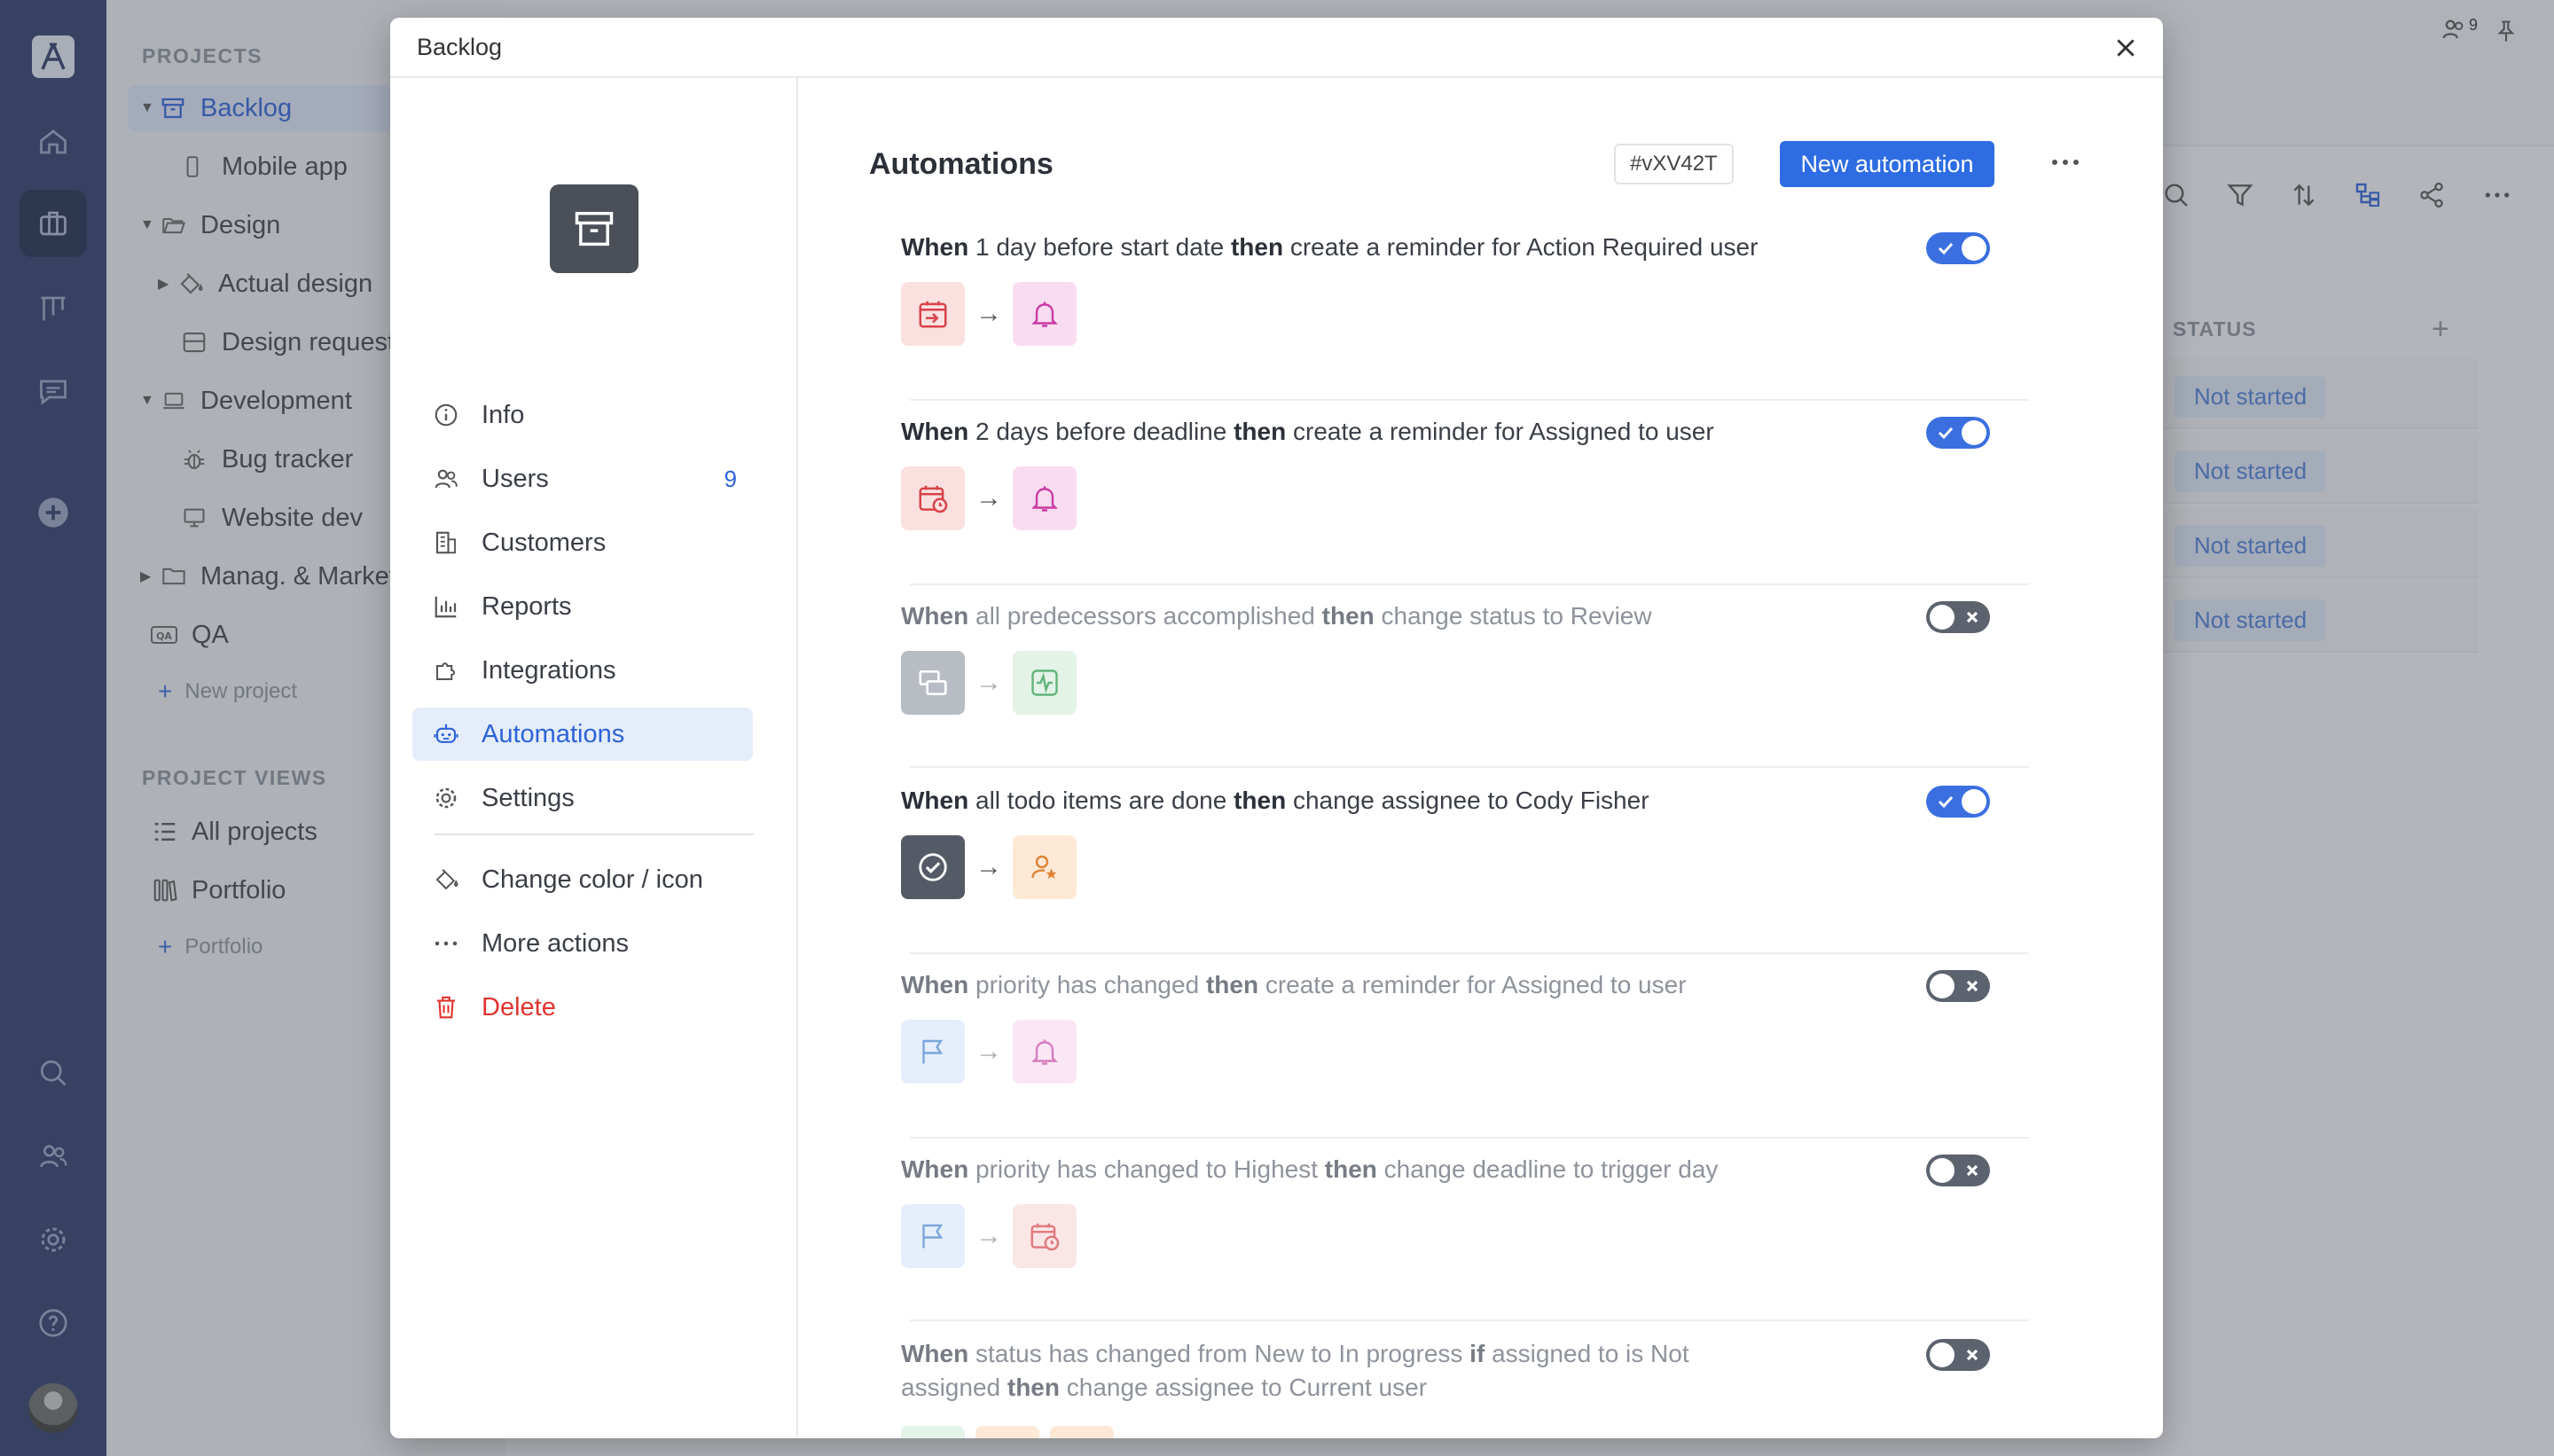 Image resolution: width=2554 pixels, height=1456 pixels. Describe the element at coordinates (582, 798) in the screenshot. I see `menu-item-settings: Settings` at that location.